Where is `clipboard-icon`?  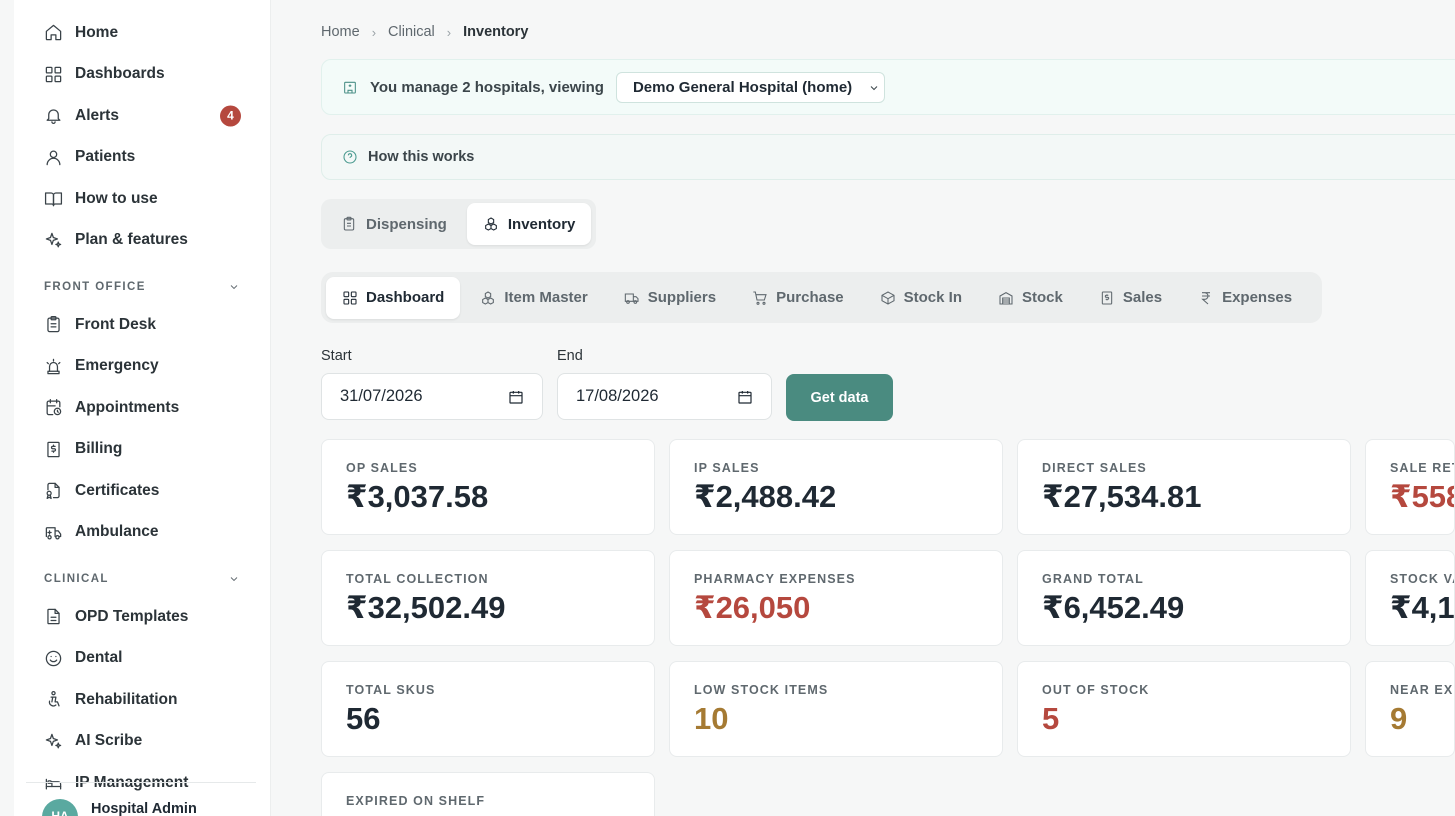
clipboard-icon is located at coordinates (53, 324).